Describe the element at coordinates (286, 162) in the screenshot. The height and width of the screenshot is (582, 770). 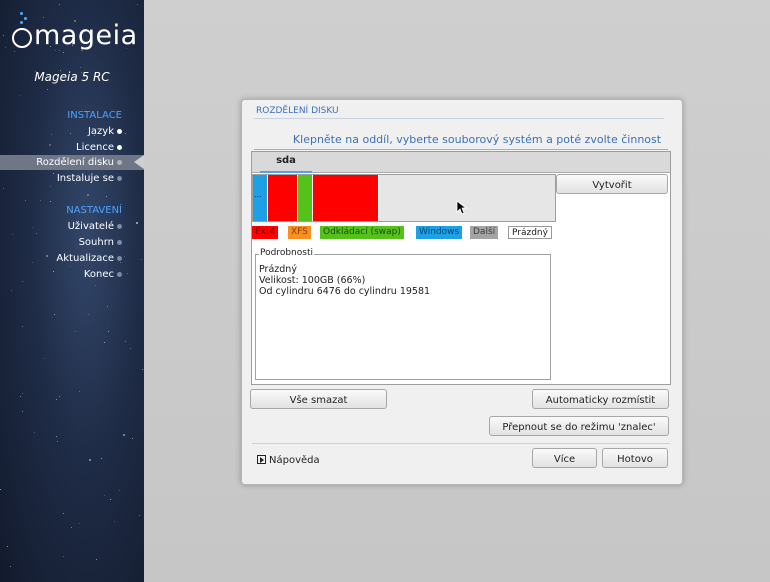
I see `tab-sda: sda` at that location.